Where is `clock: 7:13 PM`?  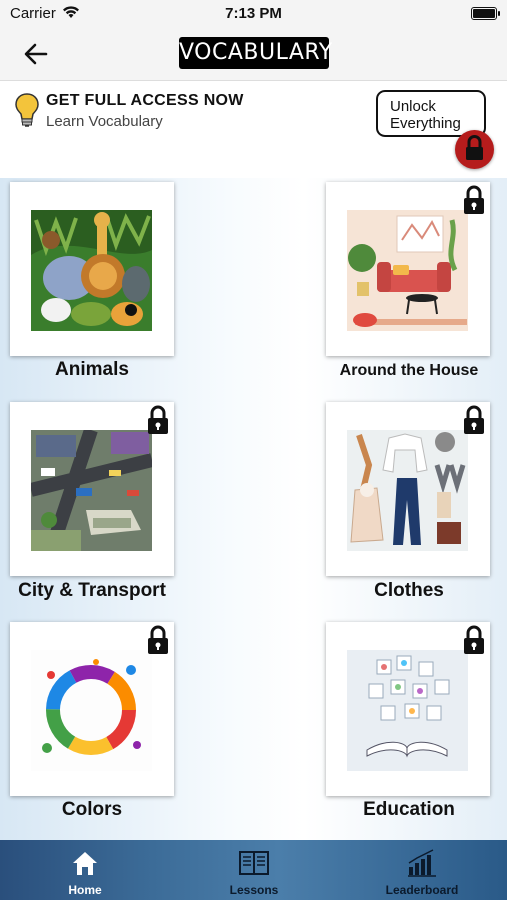
clock: 7:13 PM is located at coordinates (253, 13).